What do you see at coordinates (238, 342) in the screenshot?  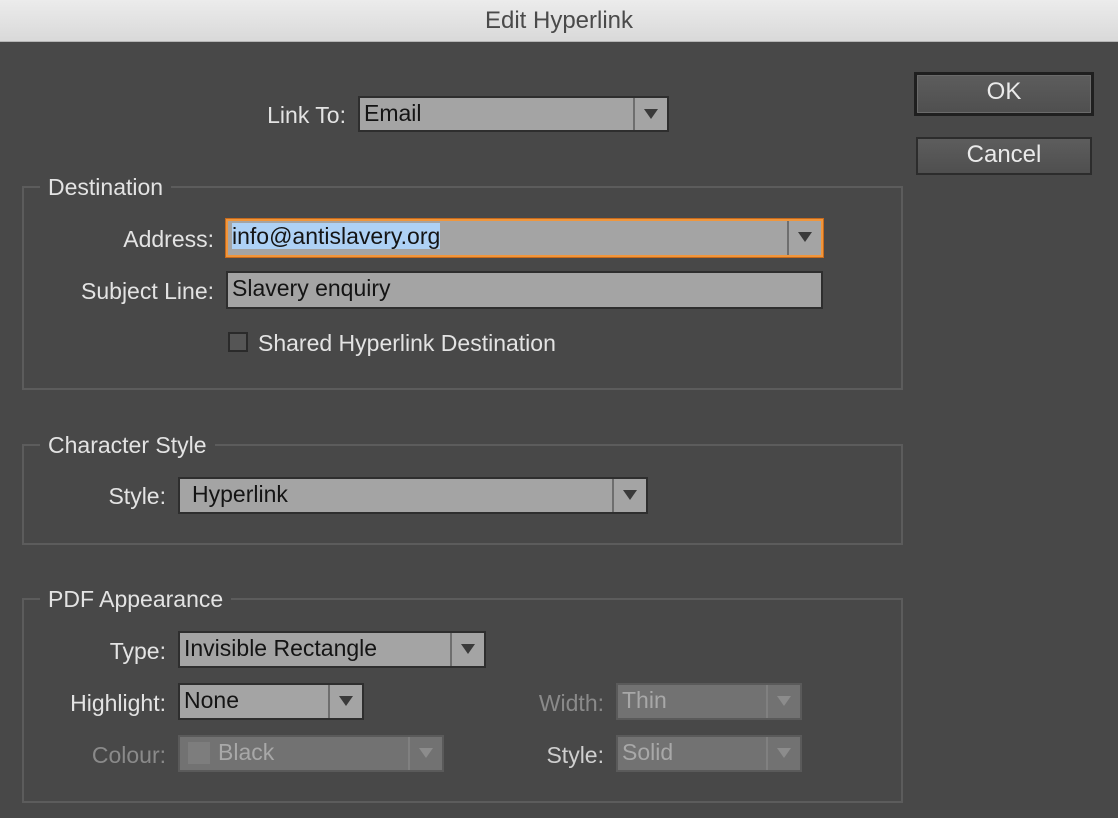 I see `shared-destination-checkbox` at bounding box center [238, 342].